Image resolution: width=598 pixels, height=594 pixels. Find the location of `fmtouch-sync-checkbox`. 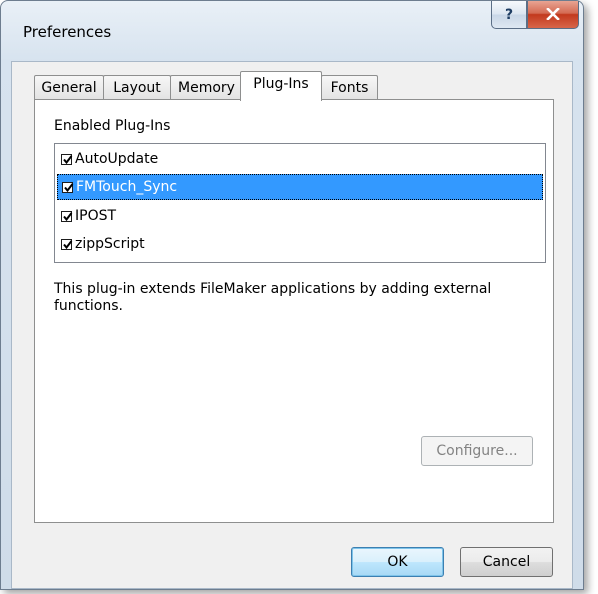

fmtouch-sync-checkbox is located at coordinates (68, 187).